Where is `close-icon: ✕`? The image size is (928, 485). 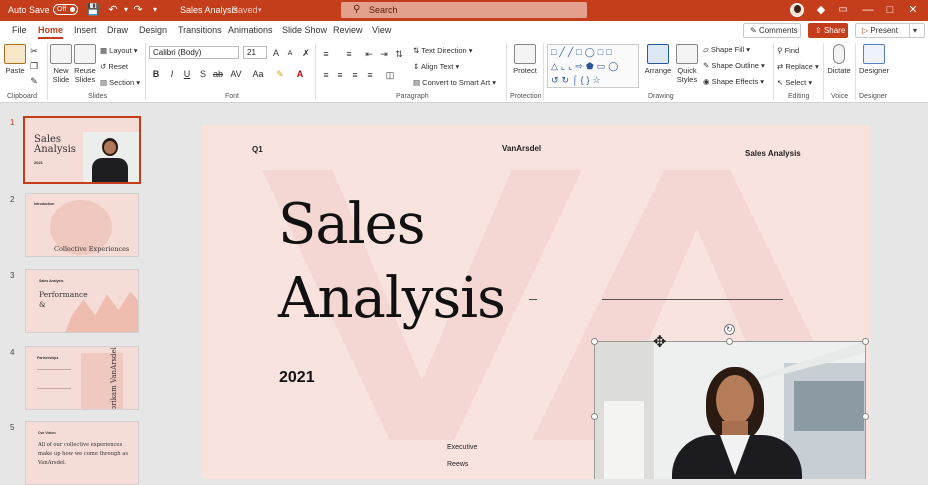
close-icon: ✕ is located at coordinates (913, 10).